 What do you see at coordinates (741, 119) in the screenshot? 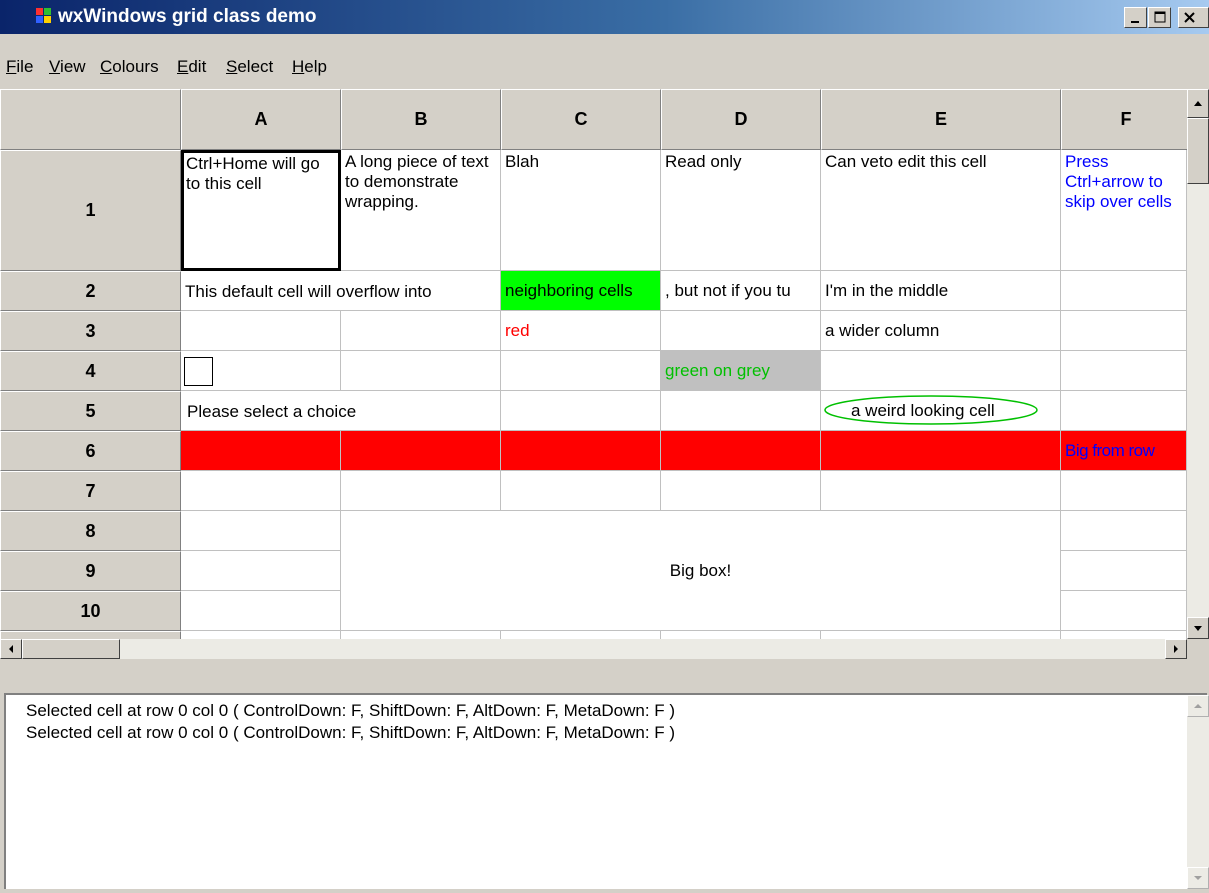
I see `col-header-d: D` at bounding box center [741, 119].